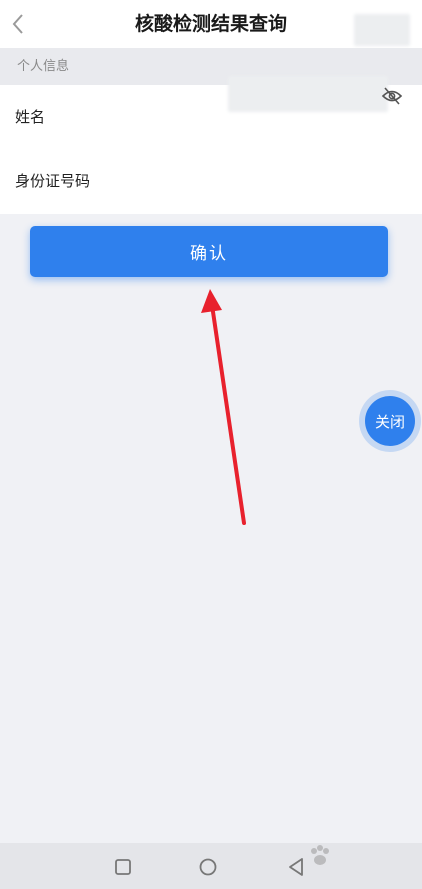 This screenshot has height=889, width=422. I want to click on chevron-left-icon, so click(17, 24).